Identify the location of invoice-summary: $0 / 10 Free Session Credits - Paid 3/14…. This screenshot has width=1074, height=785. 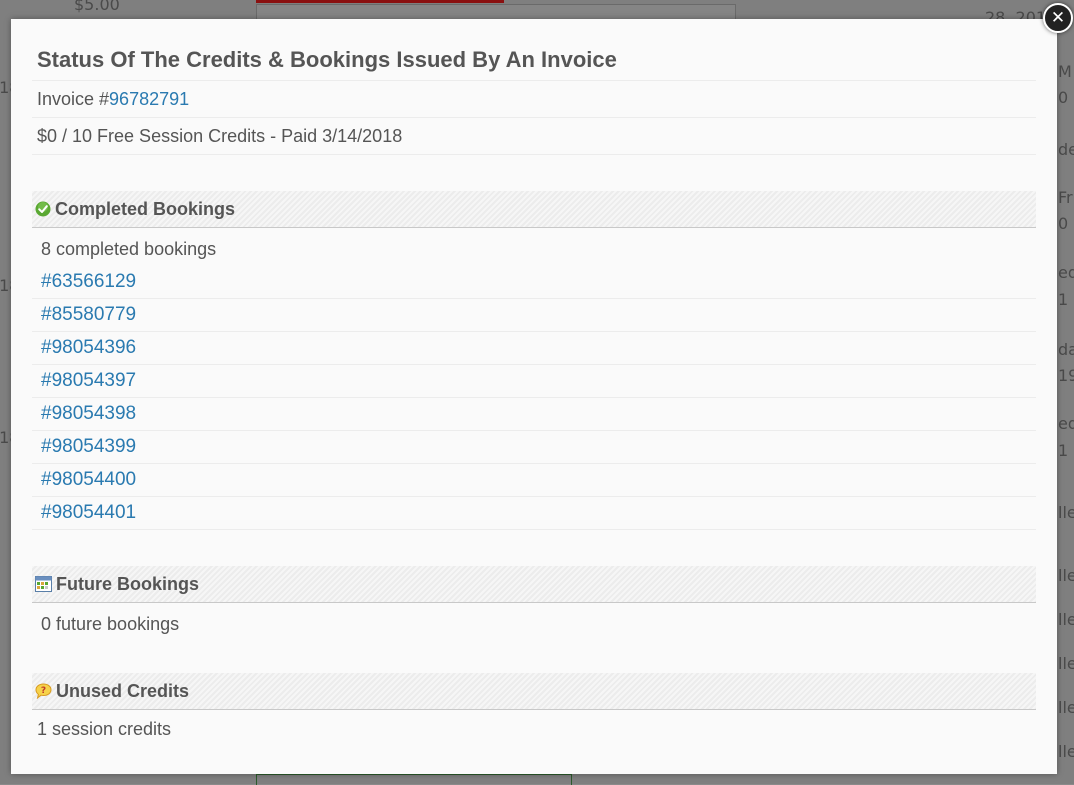
(534, 136).